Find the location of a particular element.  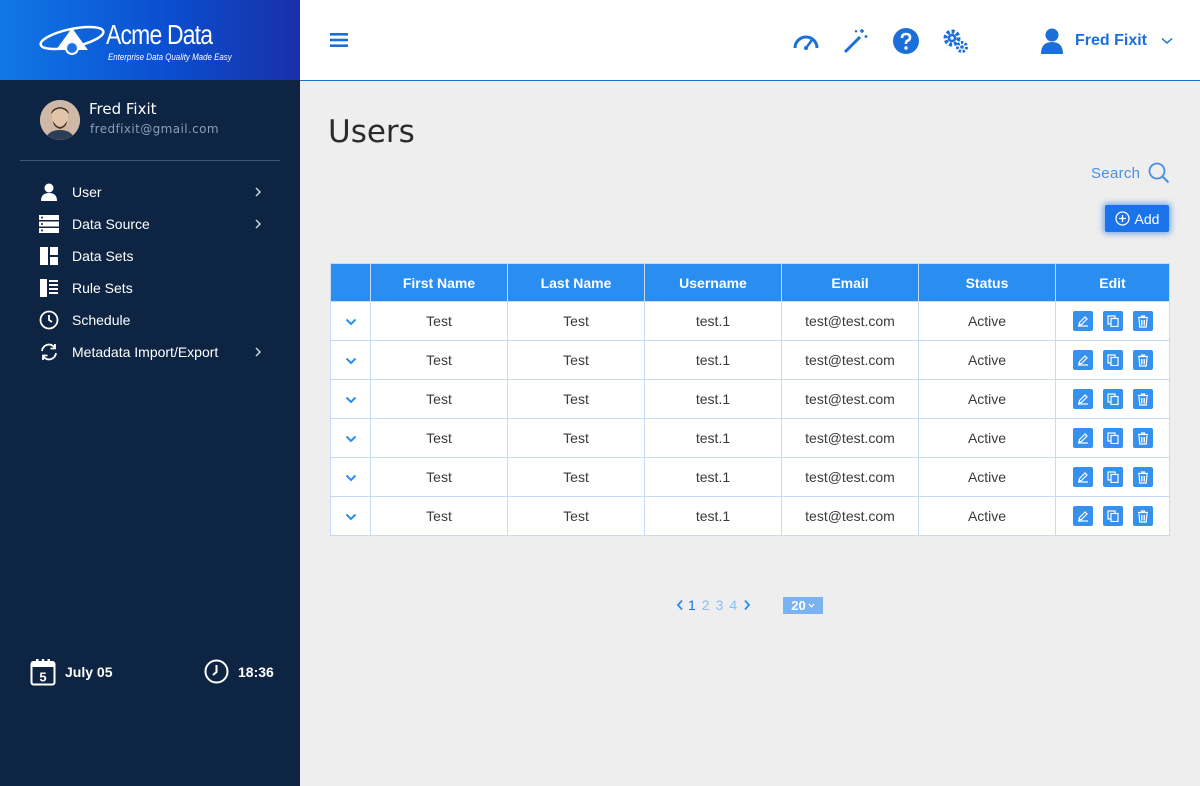

chevron-left-icon is located at coordinates (679, 605).